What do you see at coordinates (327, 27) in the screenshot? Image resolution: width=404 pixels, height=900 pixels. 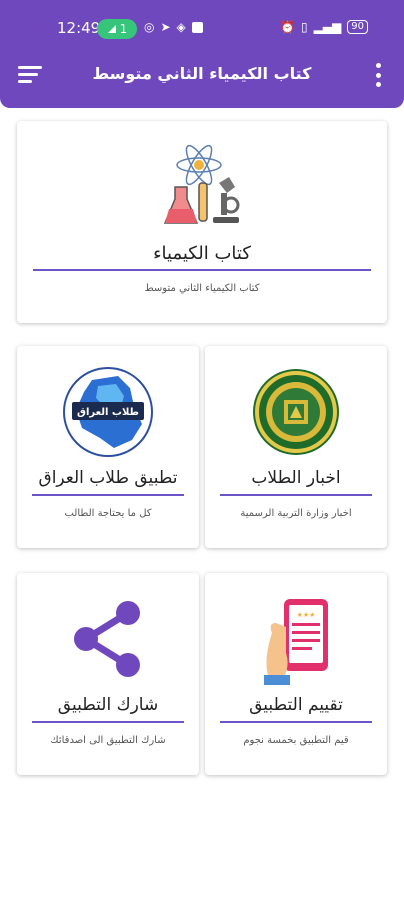 I see `cell-signal-icon: ▂▄▆` at bounding box center [327, 27].